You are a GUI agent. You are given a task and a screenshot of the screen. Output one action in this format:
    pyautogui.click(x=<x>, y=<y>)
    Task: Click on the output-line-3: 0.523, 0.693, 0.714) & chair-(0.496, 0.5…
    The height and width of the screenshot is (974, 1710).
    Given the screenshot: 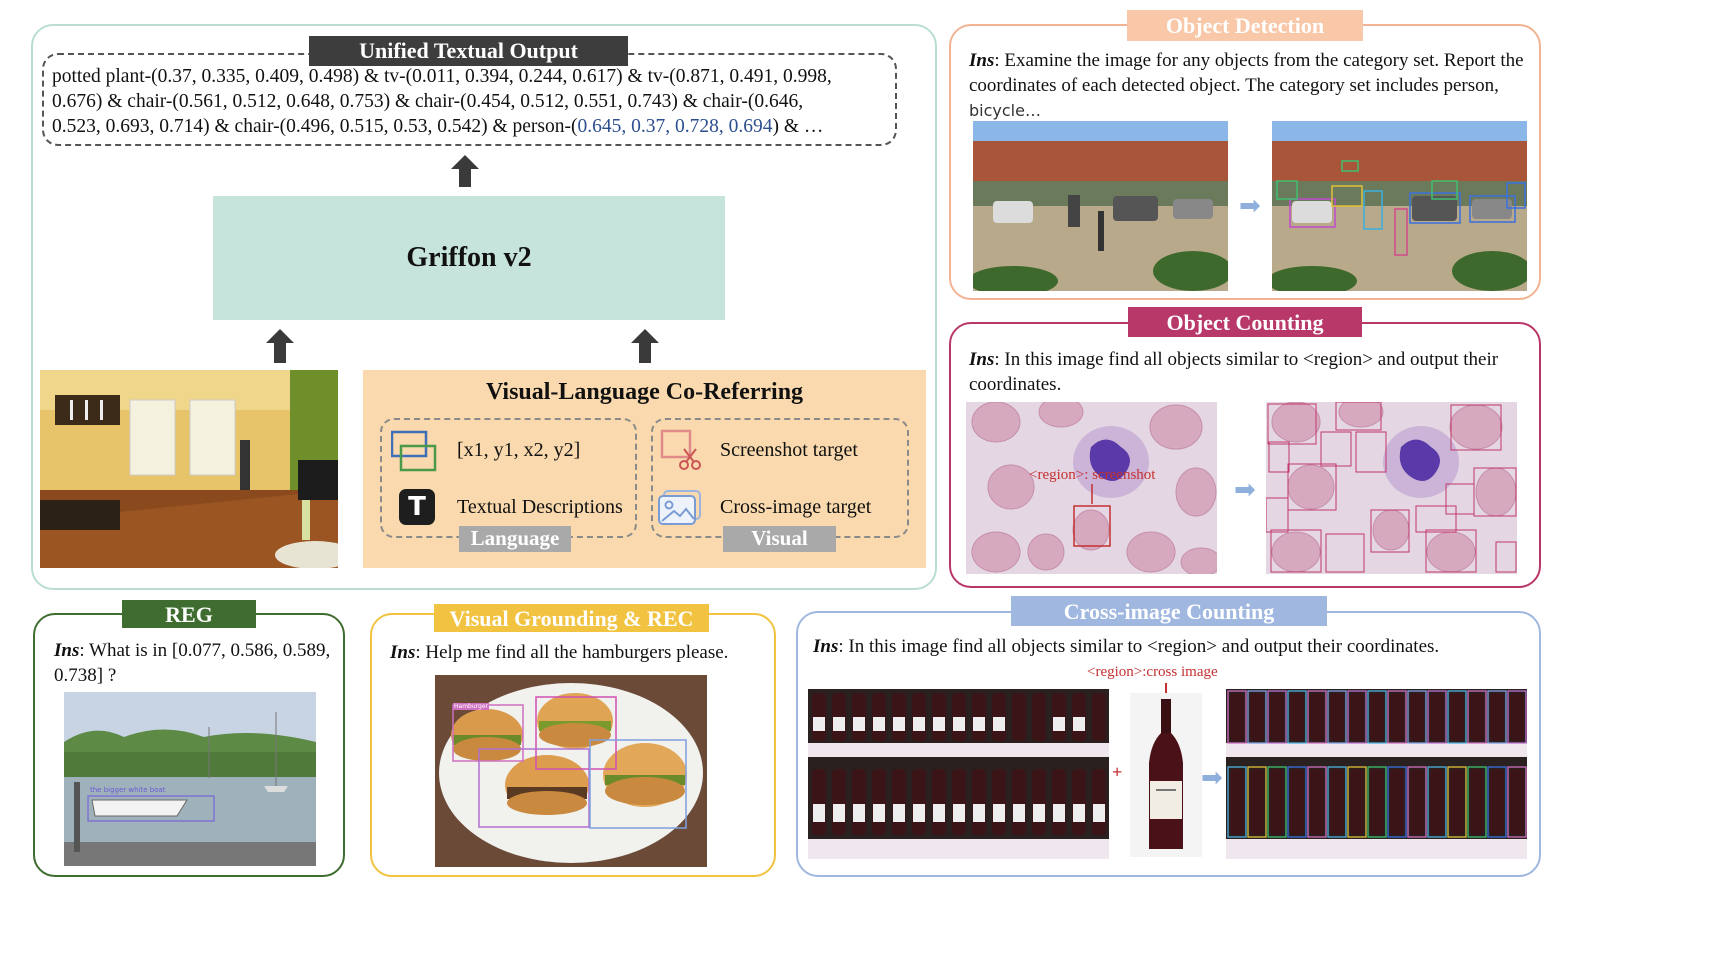 What is the action you would take?
    pyautogui.click(x=438, y=126)
    